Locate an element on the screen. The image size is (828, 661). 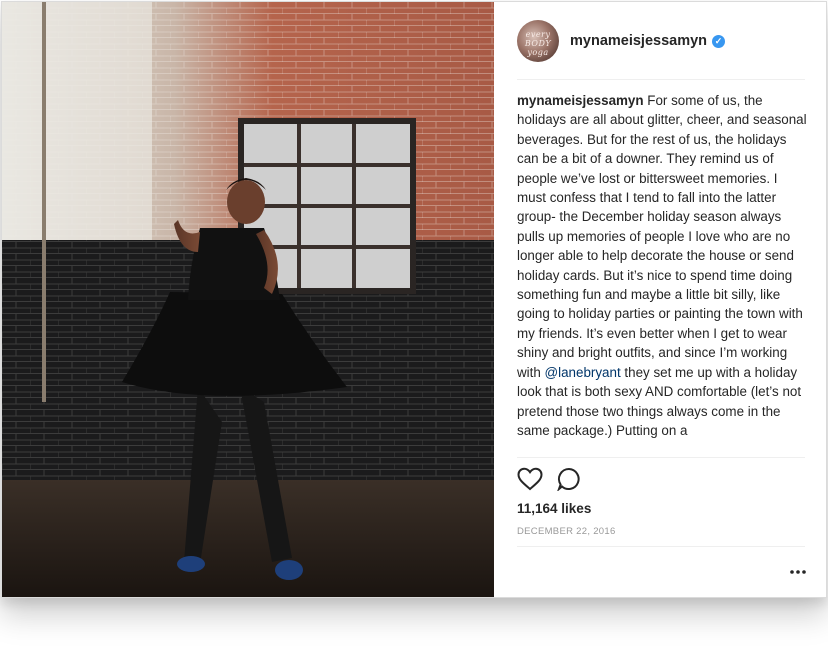
post-date: DECEMBER 22, 2016 is located at coordinates (566, 531).